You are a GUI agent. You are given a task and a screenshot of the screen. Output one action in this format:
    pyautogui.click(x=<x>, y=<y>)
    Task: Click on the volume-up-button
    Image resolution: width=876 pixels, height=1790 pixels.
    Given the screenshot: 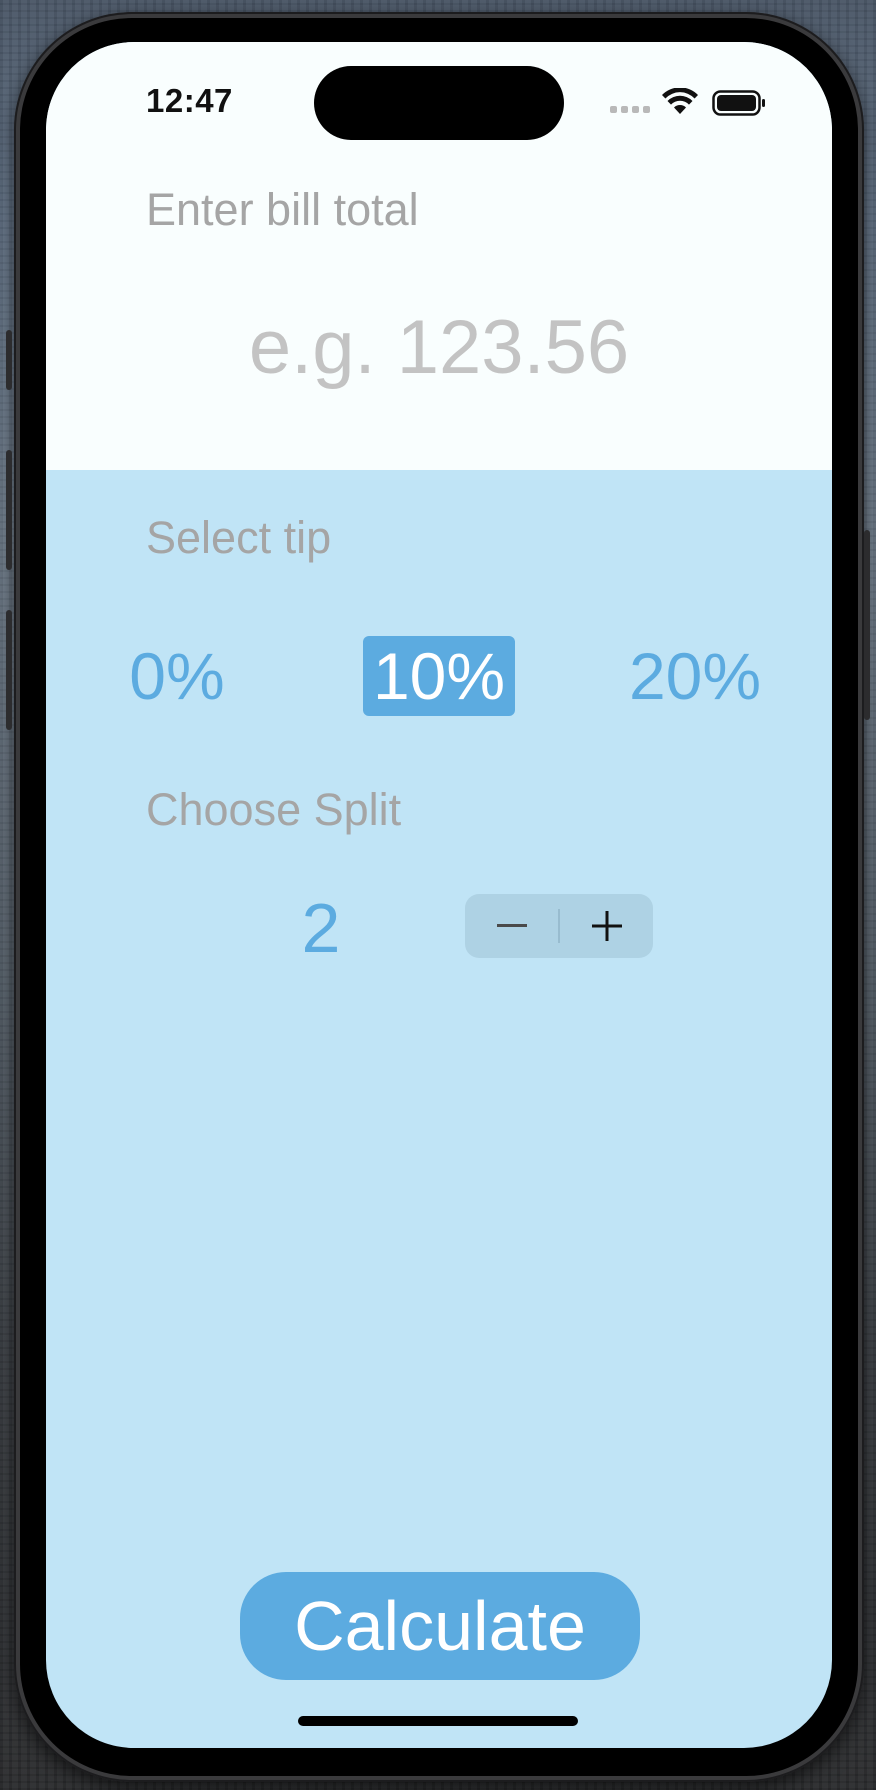 What is the action you would take?
    pyautogui.click(x=9, y=510)
    